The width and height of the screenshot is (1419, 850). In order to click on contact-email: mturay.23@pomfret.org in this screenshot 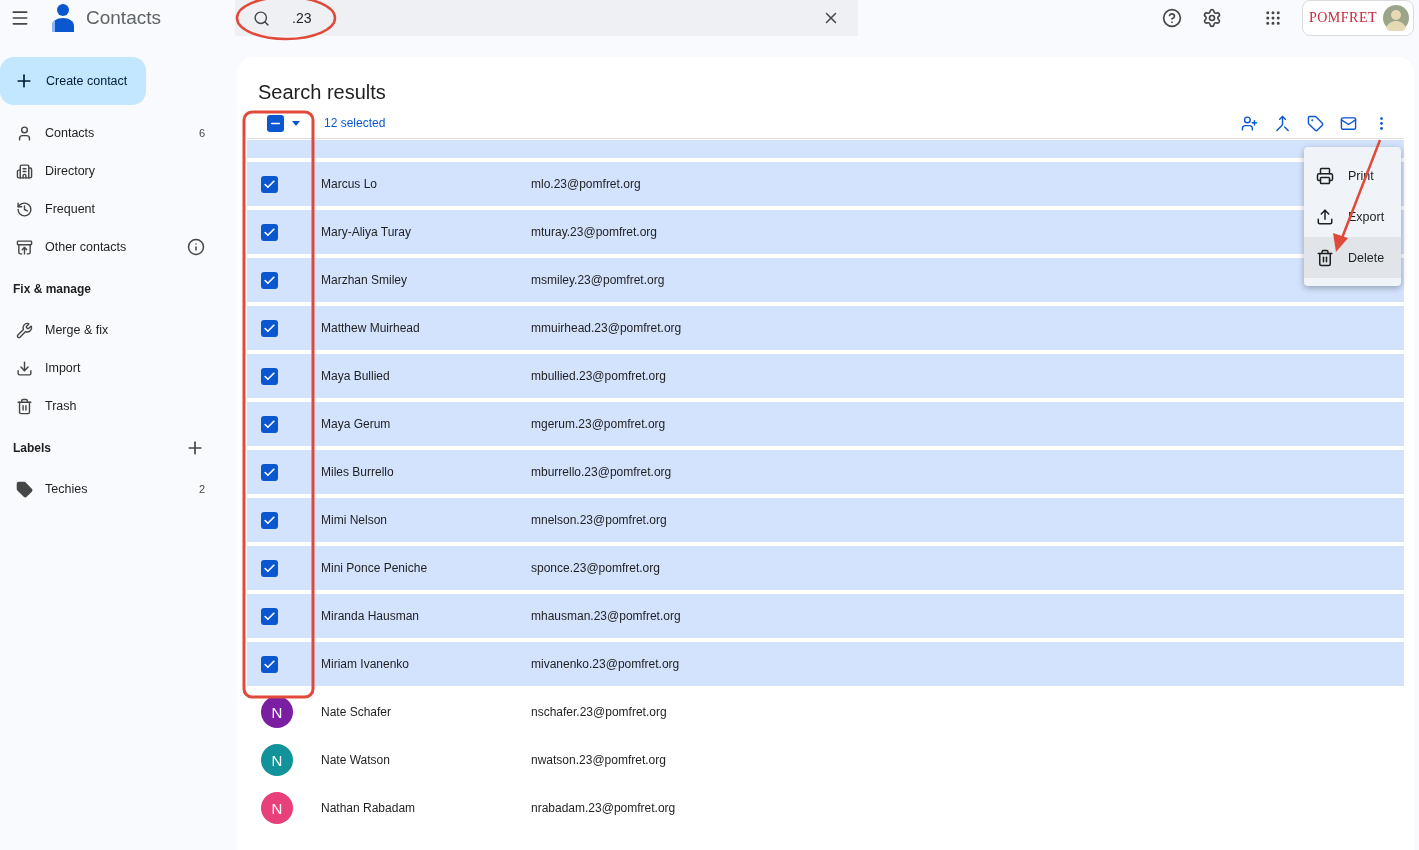, I will do `click(594, 232)`.